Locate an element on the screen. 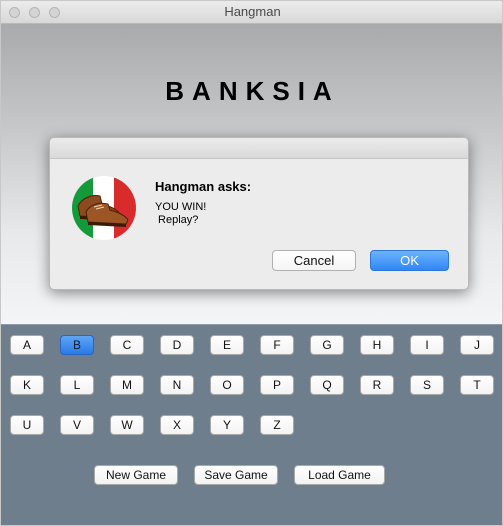  letter-key-f: F is located at coordinates (277, 345).